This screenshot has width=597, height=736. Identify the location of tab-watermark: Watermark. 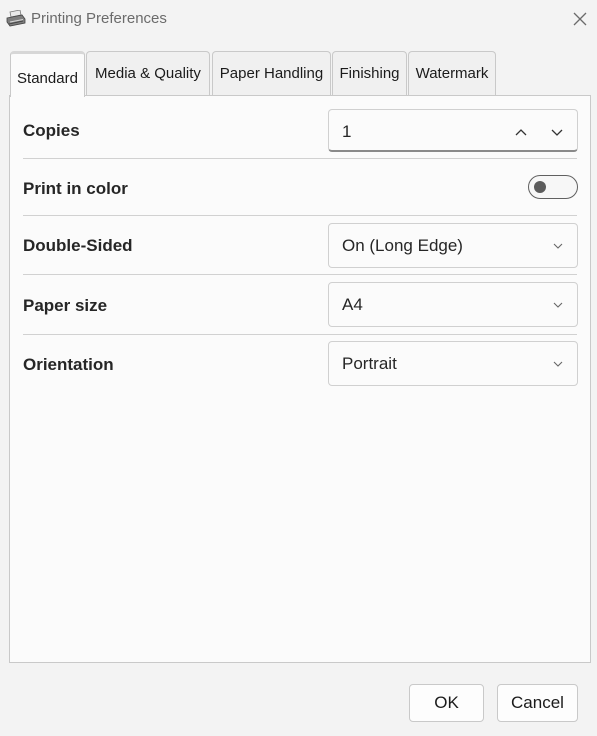
(452, 73).